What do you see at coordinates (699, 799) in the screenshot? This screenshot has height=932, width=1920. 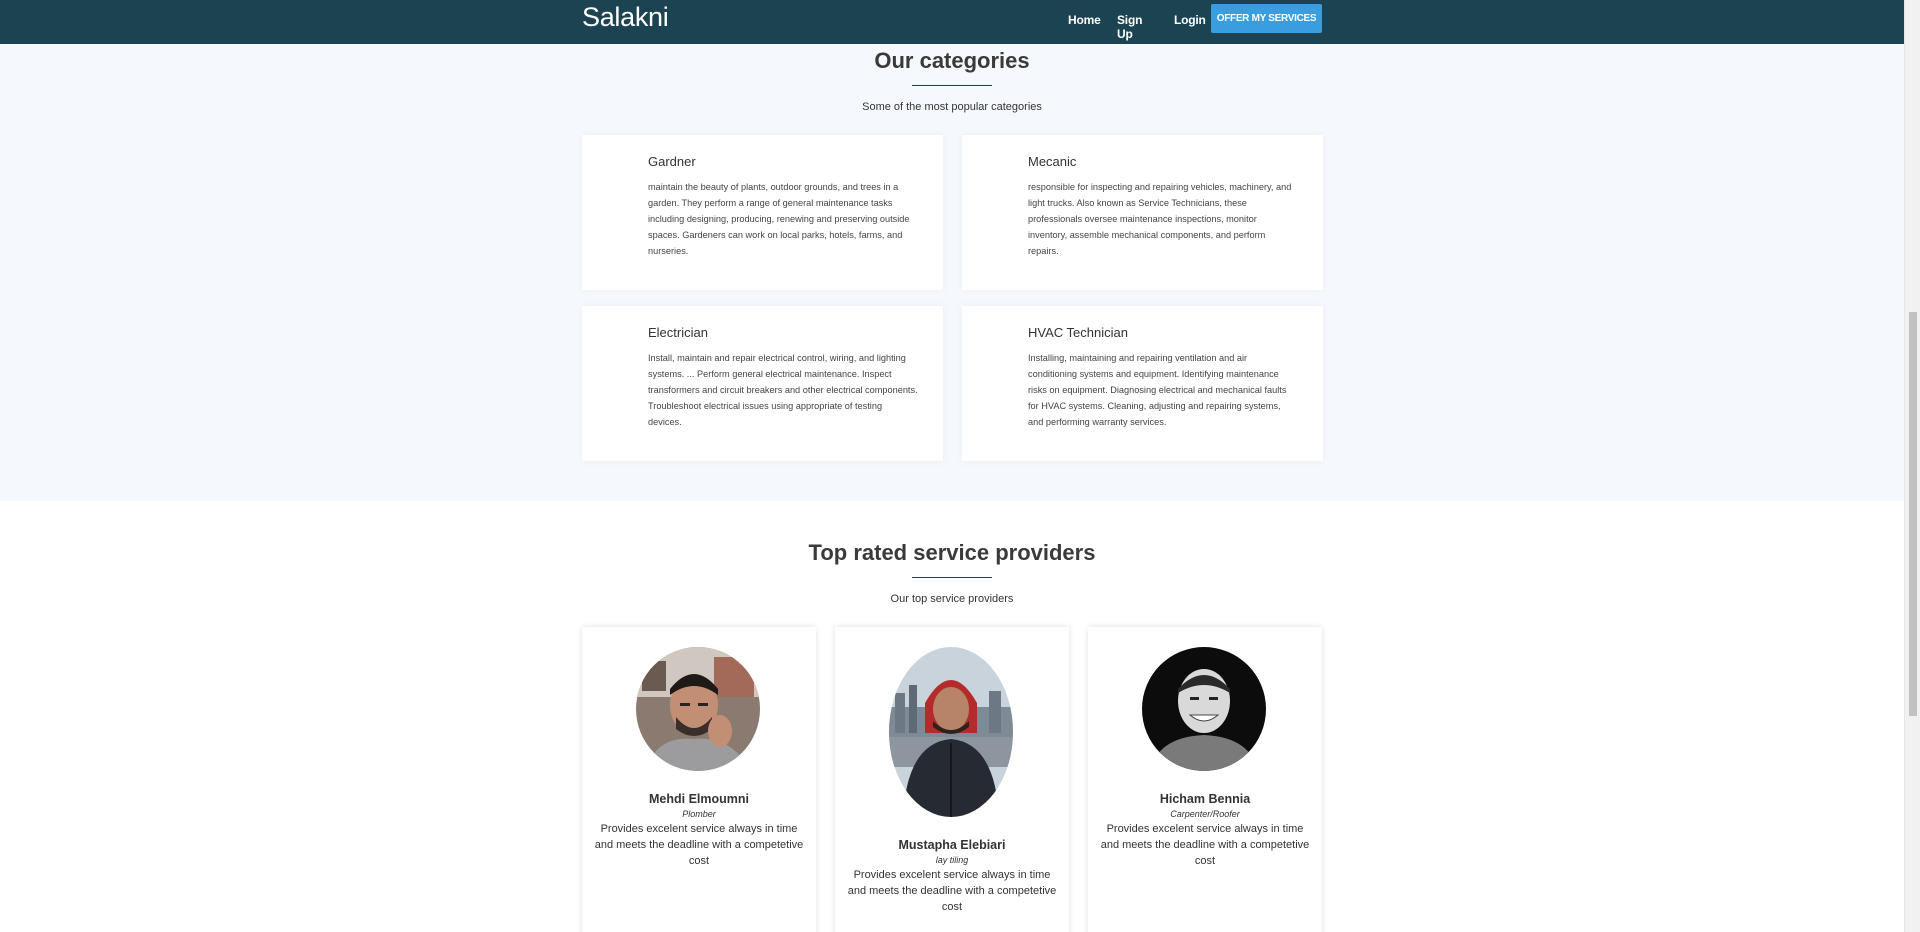 I see `provider-name: Mehdi Elmoumni` at bounding box center [699, 799].